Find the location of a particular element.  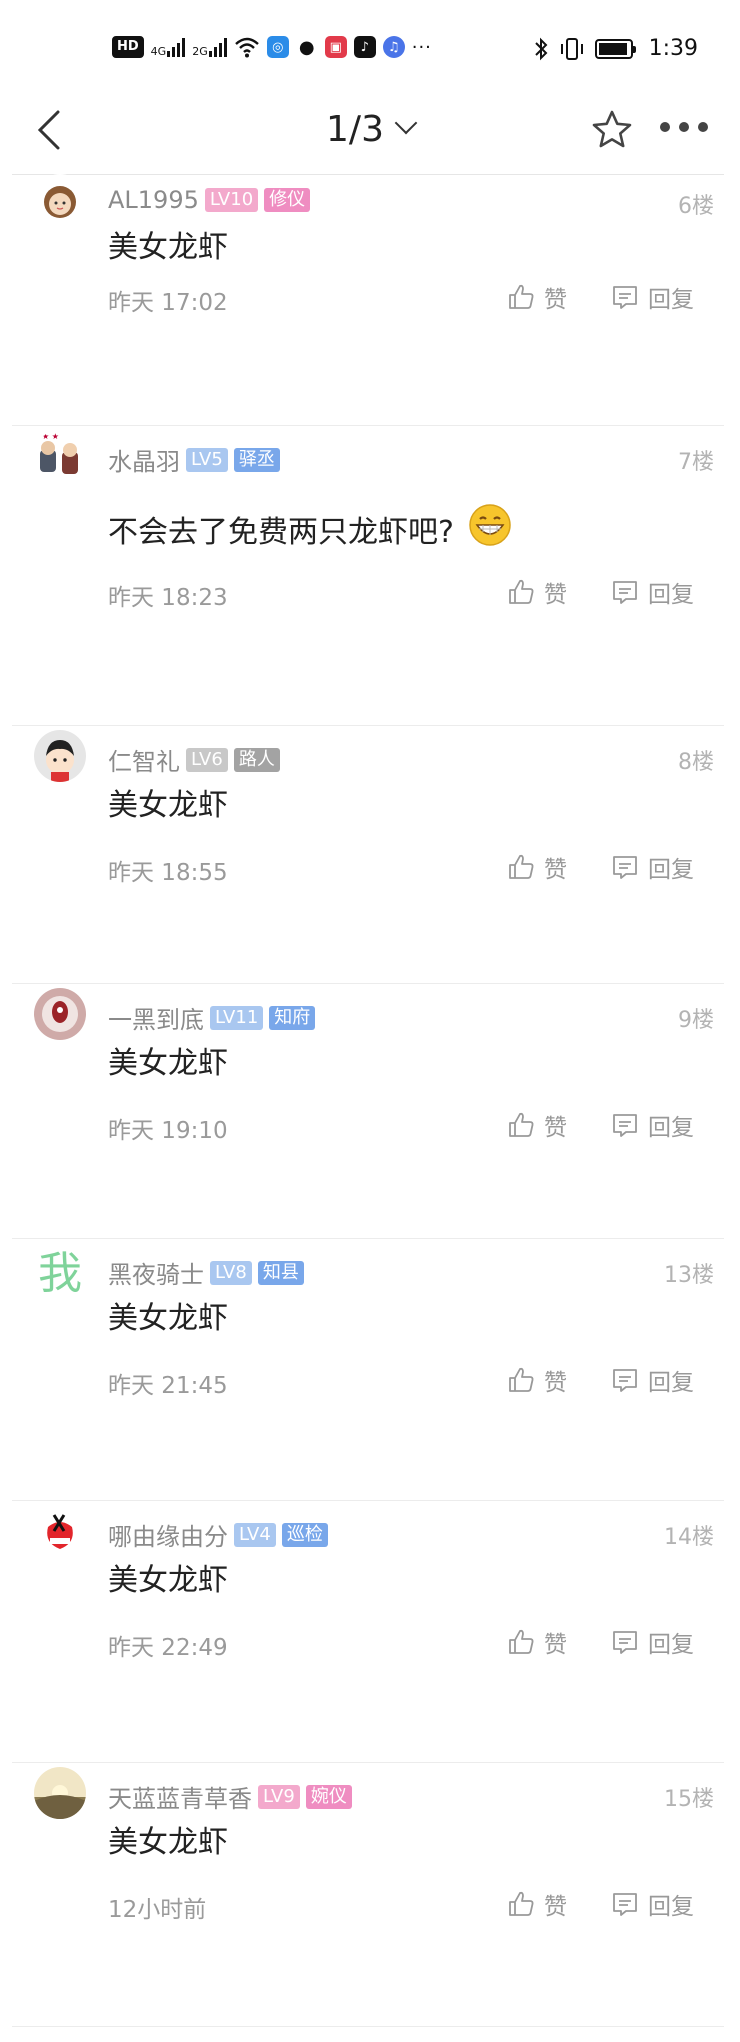

username: 天蓝蓝青草香 is located at coordinates (180, 1796).